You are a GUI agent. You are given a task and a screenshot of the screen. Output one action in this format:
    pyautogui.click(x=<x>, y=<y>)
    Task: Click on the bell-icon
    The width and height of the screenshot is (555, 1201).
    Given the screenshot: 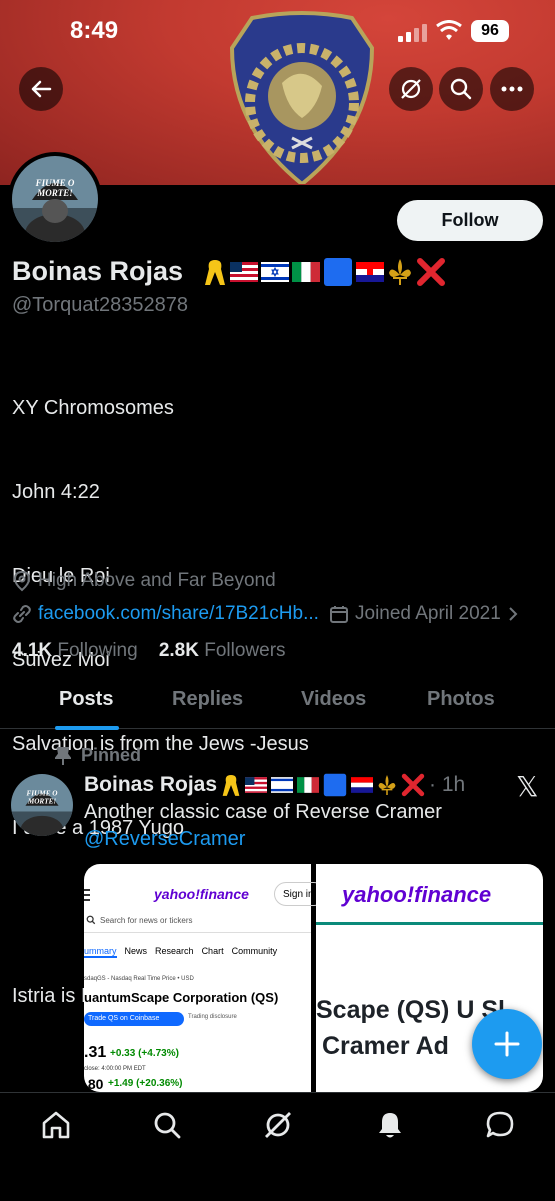 What is the action you would take?
    pyautogui.click(x=390, y=1125)
    